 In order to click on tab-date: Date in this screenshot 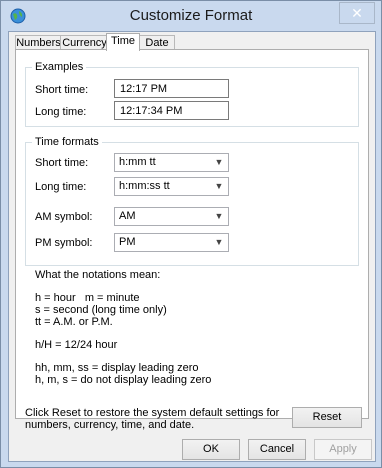, I will do `click(157, 42)`.